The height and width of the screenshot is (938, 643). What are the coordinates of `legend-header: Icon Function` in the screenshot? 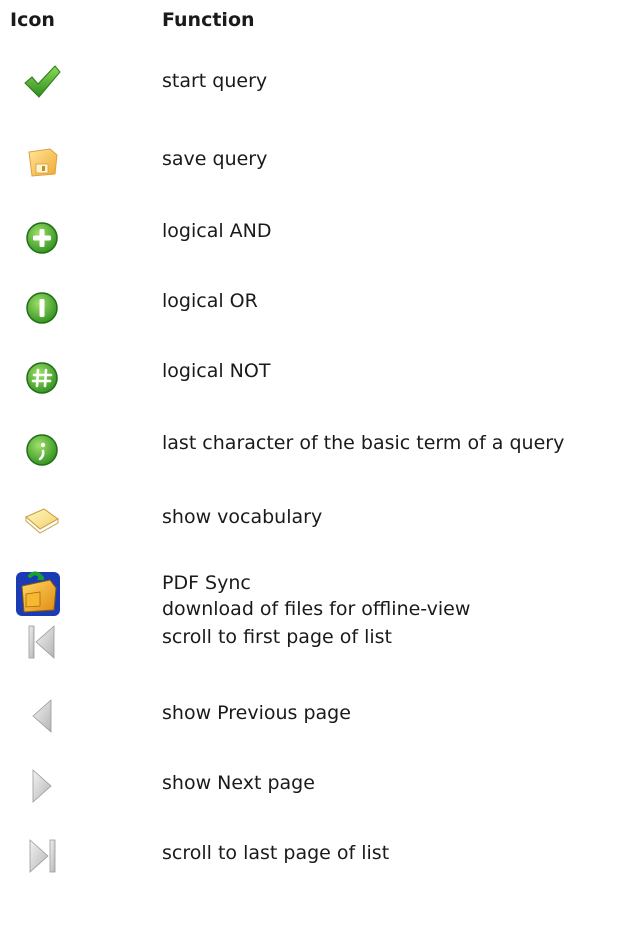 It's located at (321, 25).